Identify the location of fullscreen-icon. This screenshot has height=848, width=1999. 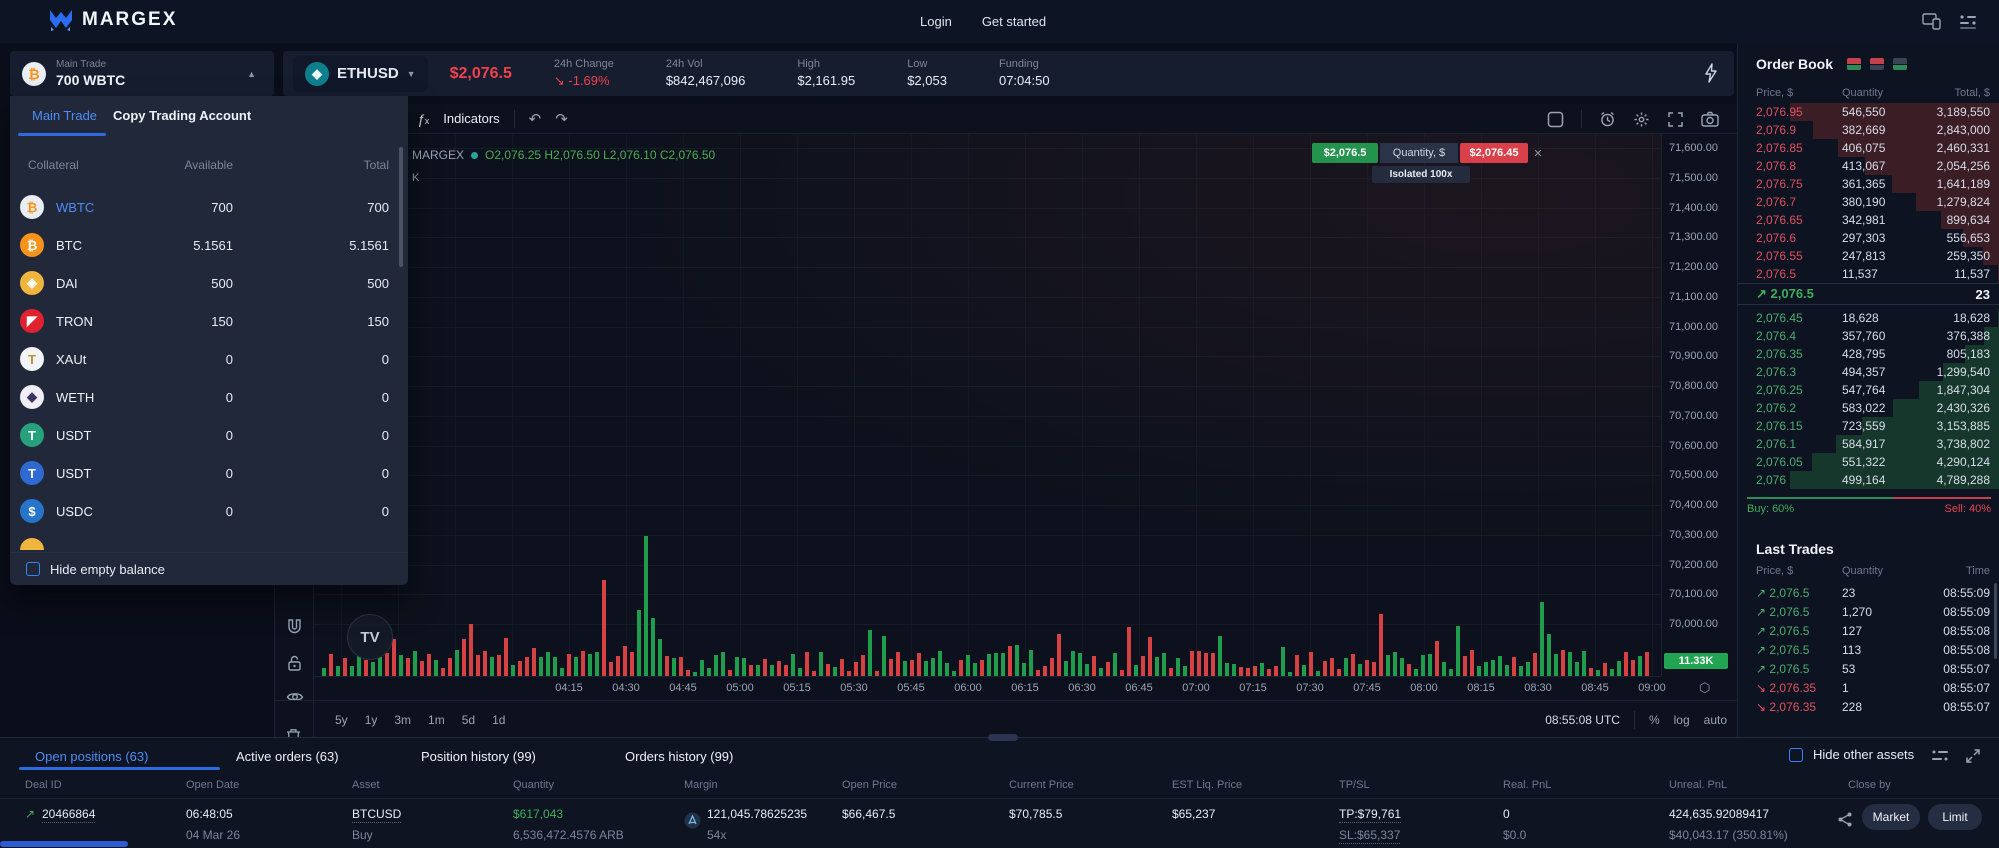
(1675, 119).